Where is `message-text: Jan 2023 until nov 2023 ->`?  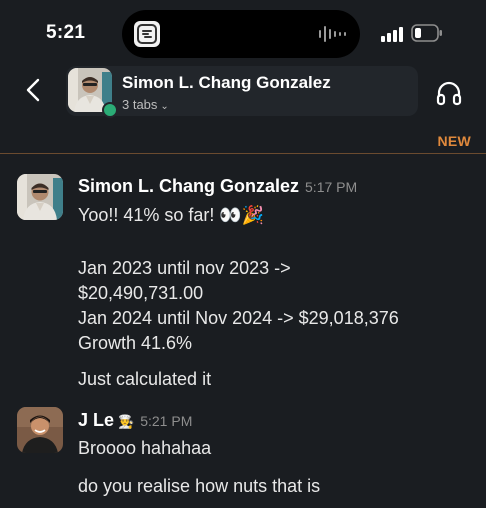 message-text: Jan 2023 until nov 2023 -> is located at coordinates (184, 268).